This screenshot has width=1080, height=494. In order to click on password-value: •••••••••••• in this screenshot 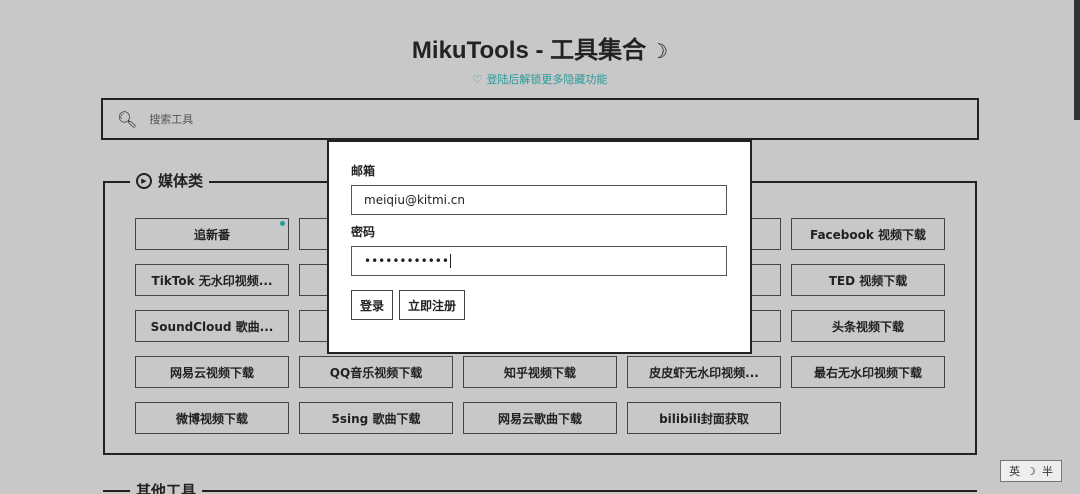, I will do `click(406, 261)`.